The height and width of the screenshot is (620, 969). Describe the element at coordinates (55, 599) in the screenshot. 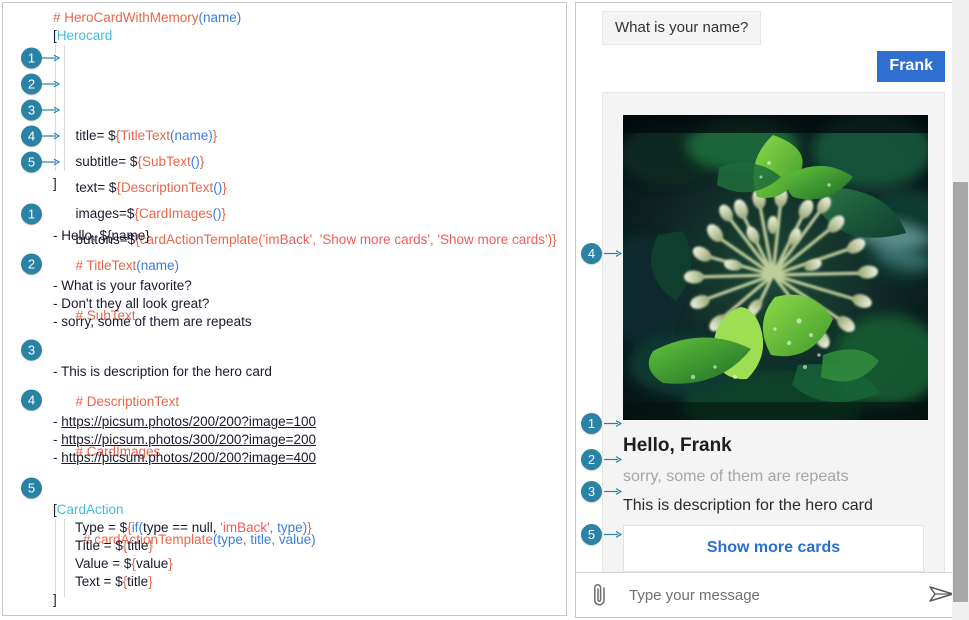

I see `cardaction-close: ]` at that location.